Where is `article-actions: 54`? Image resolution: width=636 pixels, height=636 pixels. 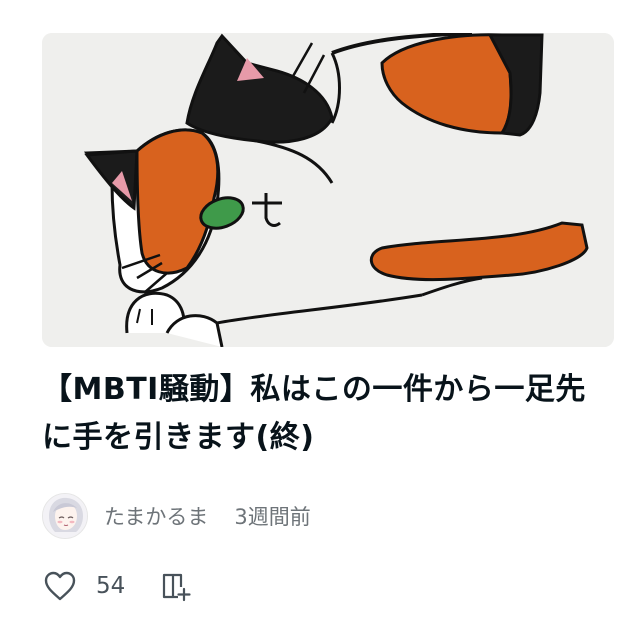 article-actions: 54 is located at coordinates (117, 586).